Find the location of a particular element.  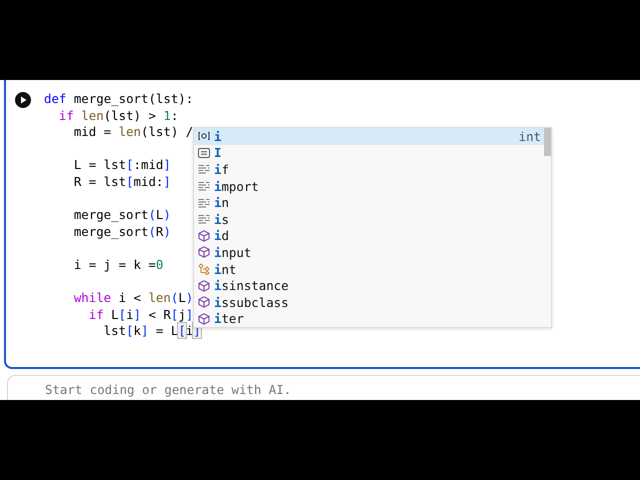

code-line: merge_sort(L) is located at coordinates (122, 215).